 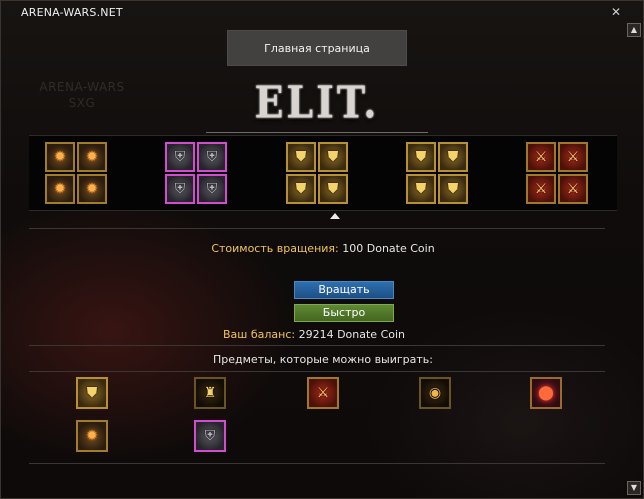 I want to click on window-title: ARENA-WARS.NET, so click(x=72, y=12).